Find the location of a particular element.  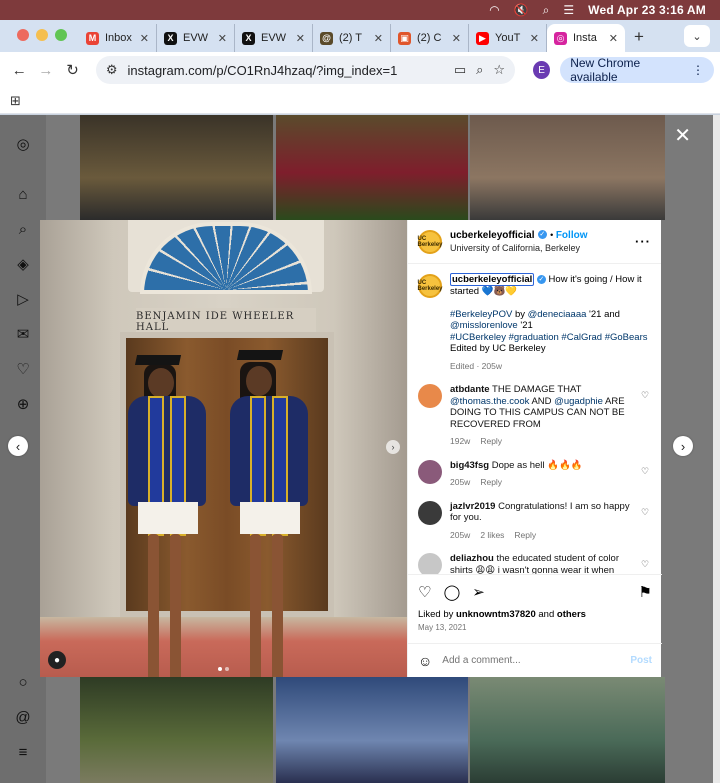

save-bookmark-icon: ⚑ is located at coordinates (645, 592).